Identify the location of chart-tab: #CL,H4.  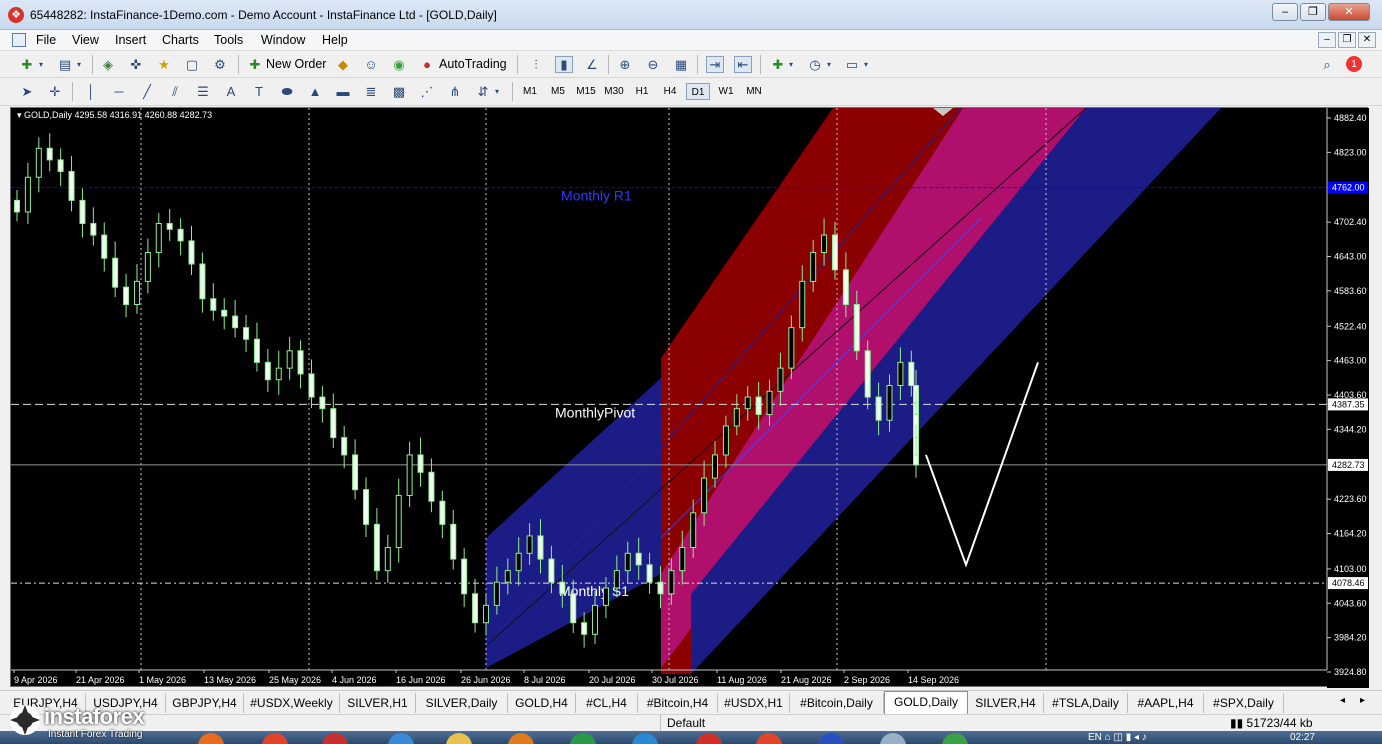
(607, 703).